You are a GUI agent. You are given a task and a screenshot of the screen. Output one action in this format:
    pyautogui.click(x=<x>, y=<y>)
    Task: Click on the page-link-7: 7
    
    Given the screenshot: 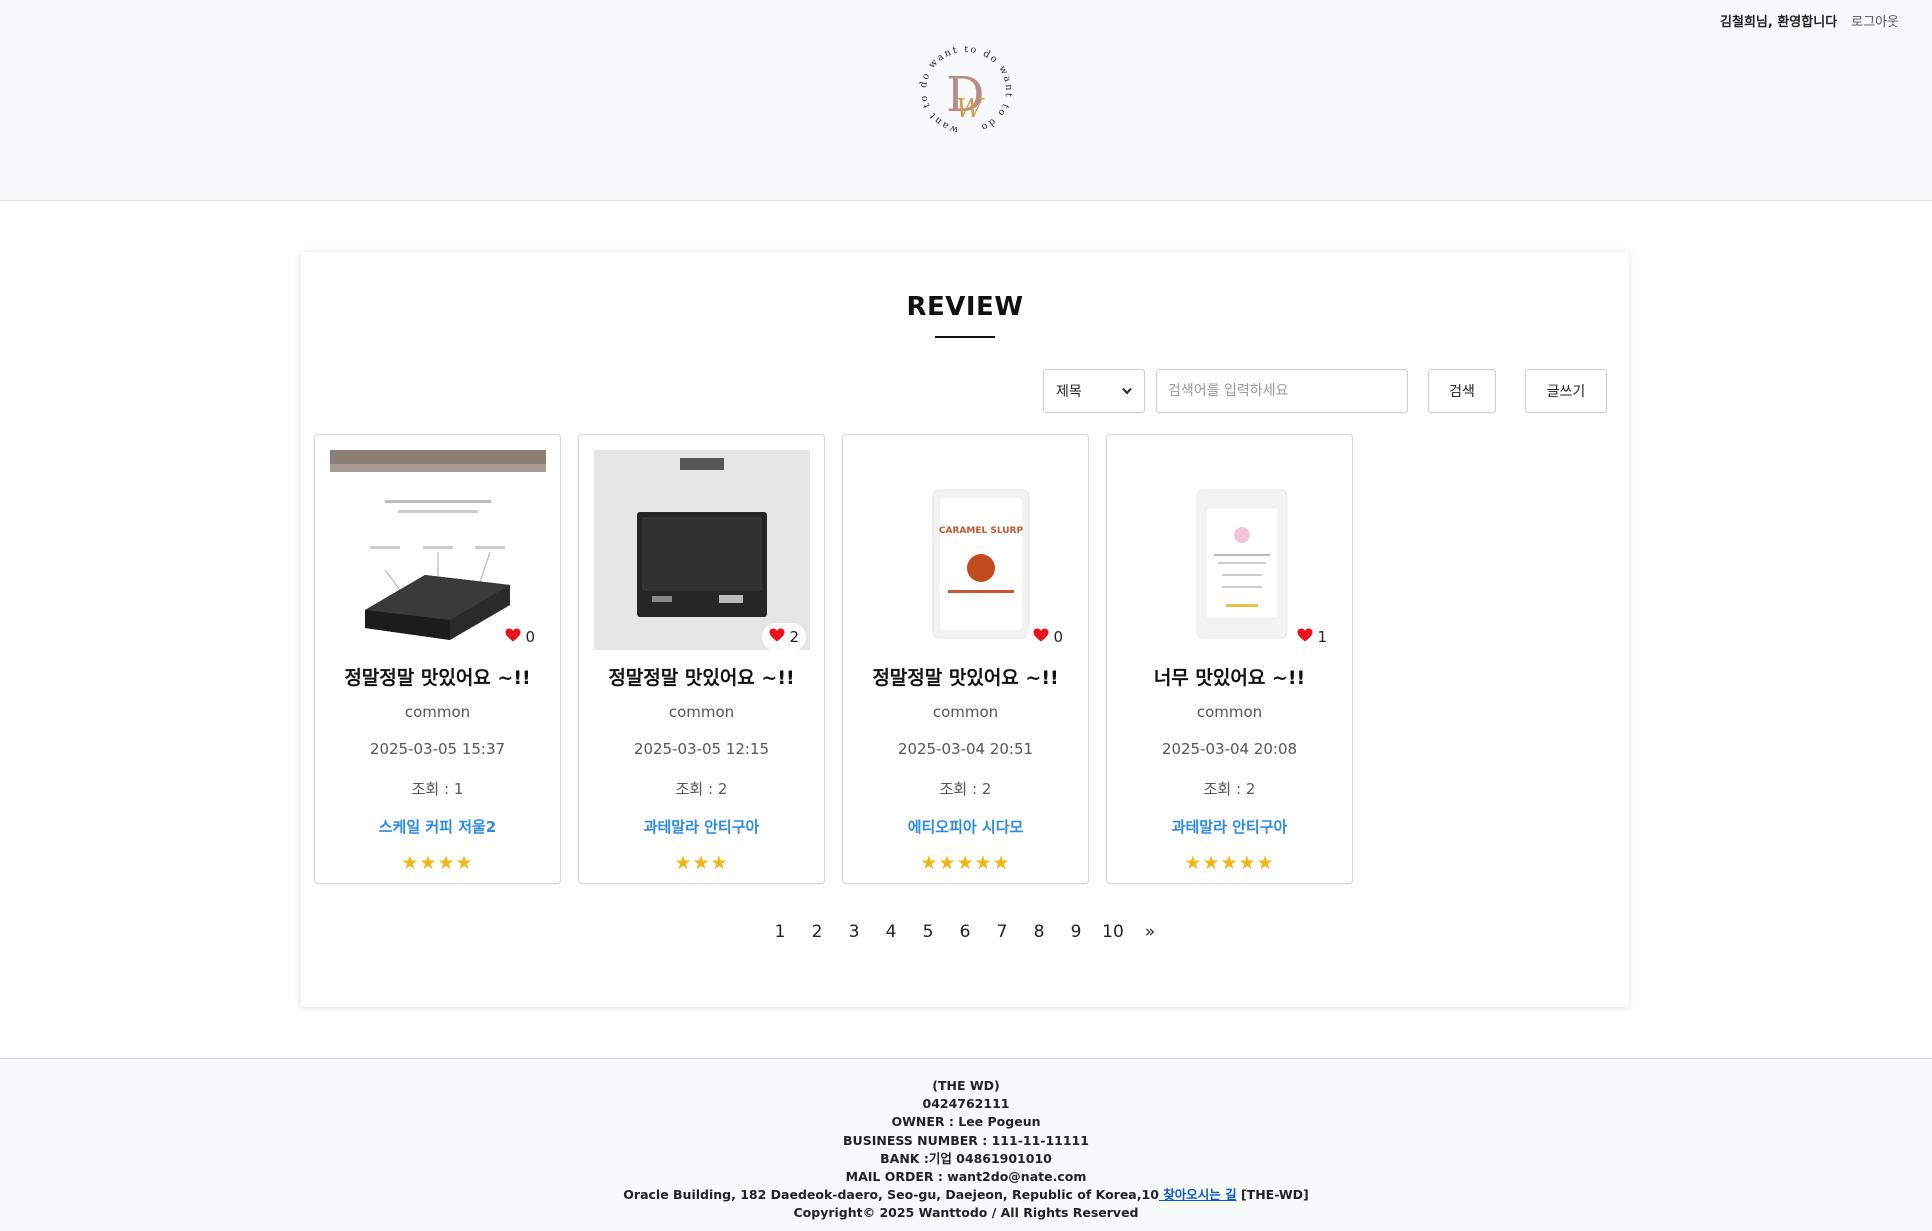 What is the action you would take?
    pyautogui.click(x=1002, y=932)
    